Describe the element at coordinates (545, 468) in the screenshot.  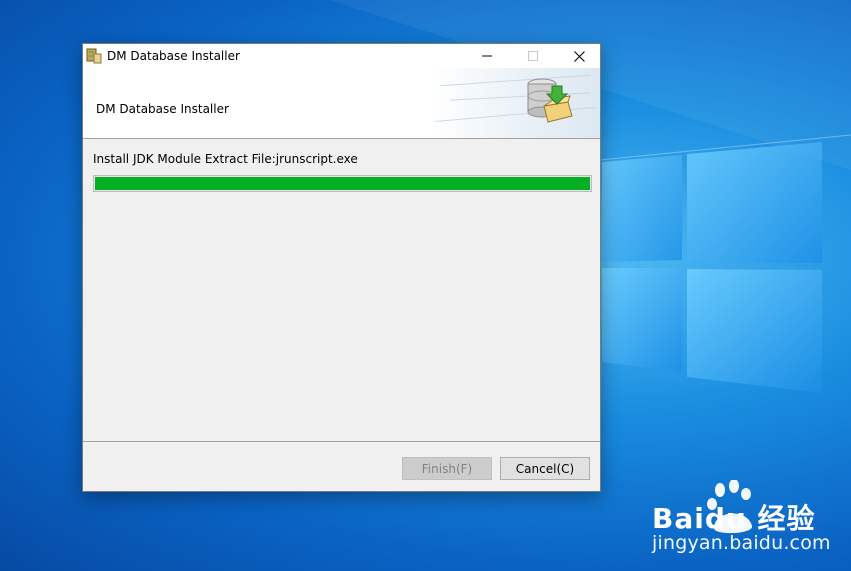
I see `cancel-button: Cancel(C)` at that location.